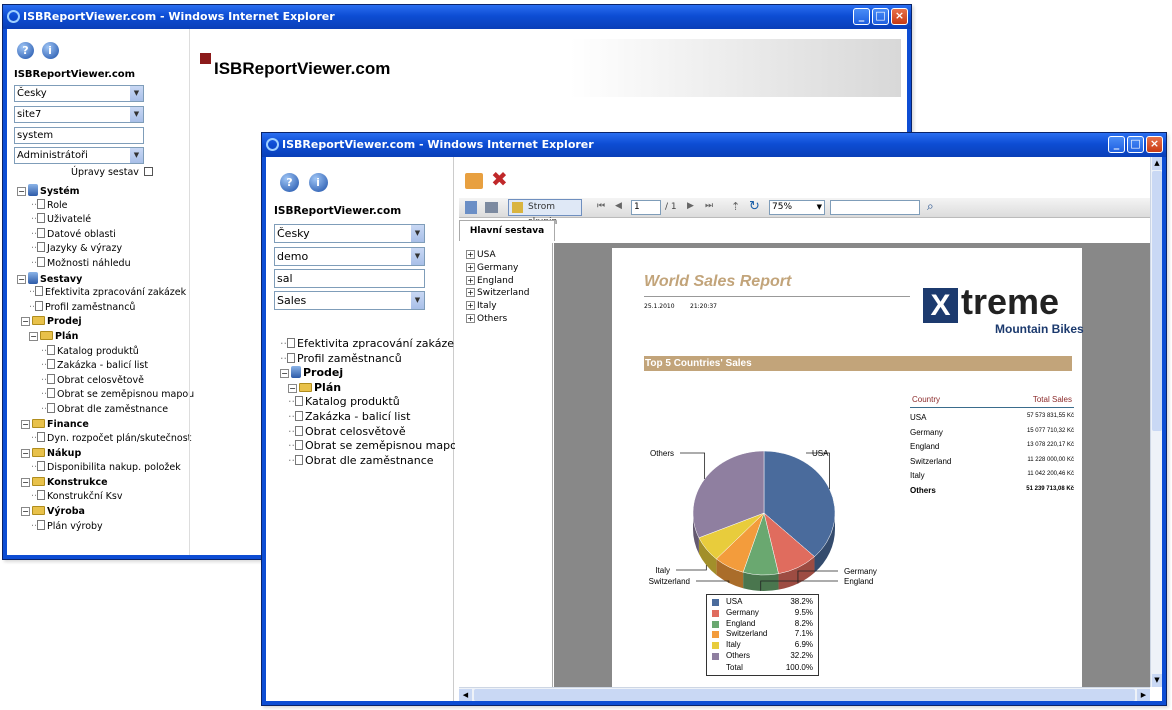 The width and height of the screenshot is (1172, 710). Describe the element at coordinates (499, 179) in the screenshot. I see `close-report-icon: ✖` at that location.